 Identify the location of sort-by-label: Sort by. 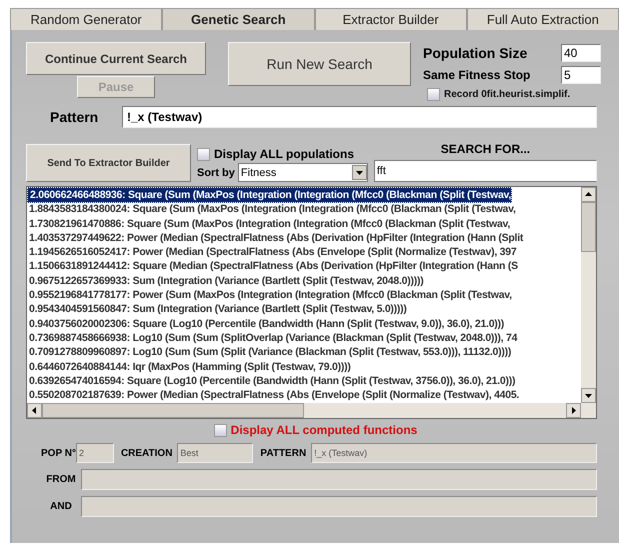
(216, 172).